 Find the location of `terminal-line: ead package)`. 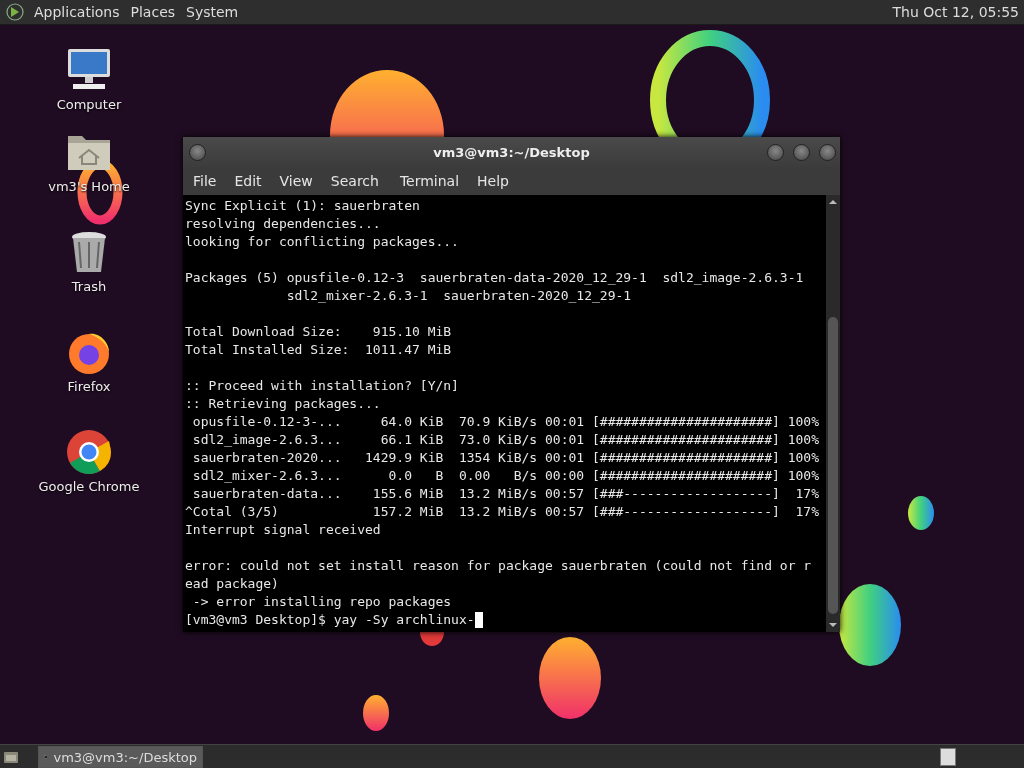

terminal-line: ead package) is located at coordinates (232, 584).